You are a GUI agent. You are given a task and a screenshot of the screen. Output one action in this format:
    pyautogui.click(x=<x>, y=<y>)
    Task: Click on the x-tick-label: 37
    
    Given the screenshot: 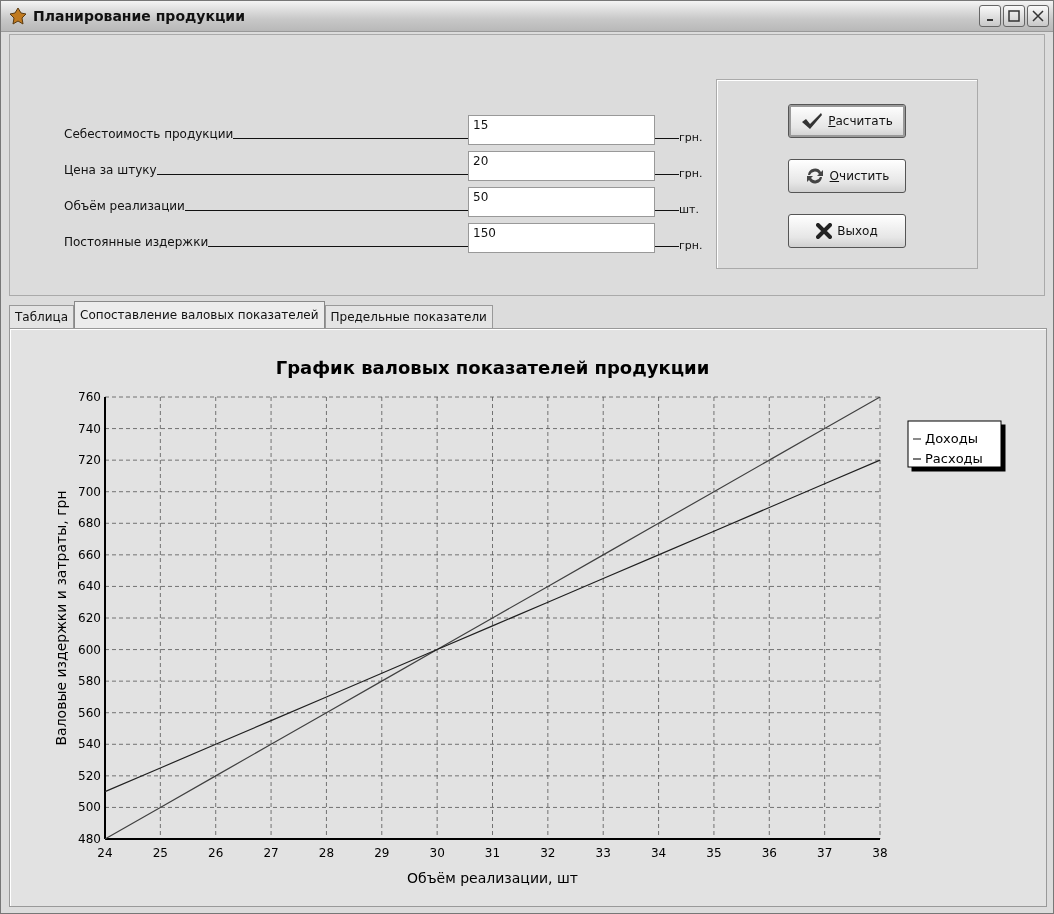 What is the action you would take?
    pyautogui.click(x=825, y=853)
    